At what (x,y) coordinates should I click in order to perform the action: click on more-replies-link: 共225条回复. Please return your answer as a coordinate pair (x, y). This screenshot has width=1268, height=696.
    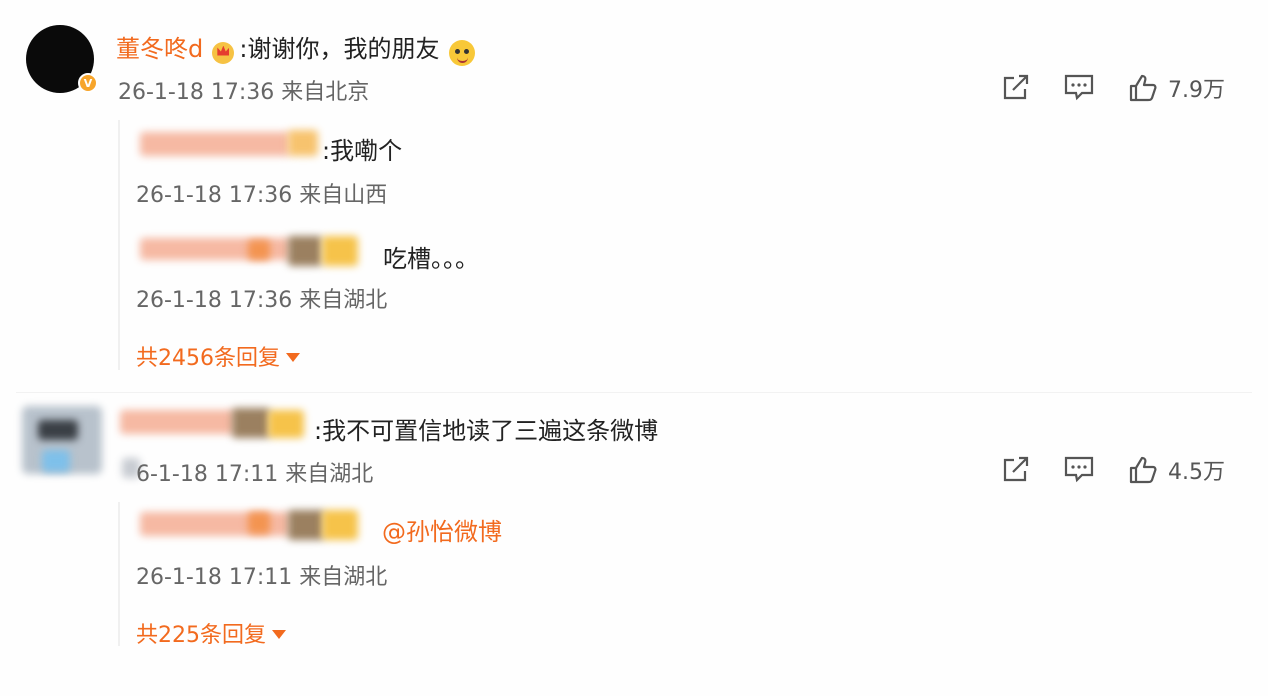
    Looking at the image, I should click on (211, 633).